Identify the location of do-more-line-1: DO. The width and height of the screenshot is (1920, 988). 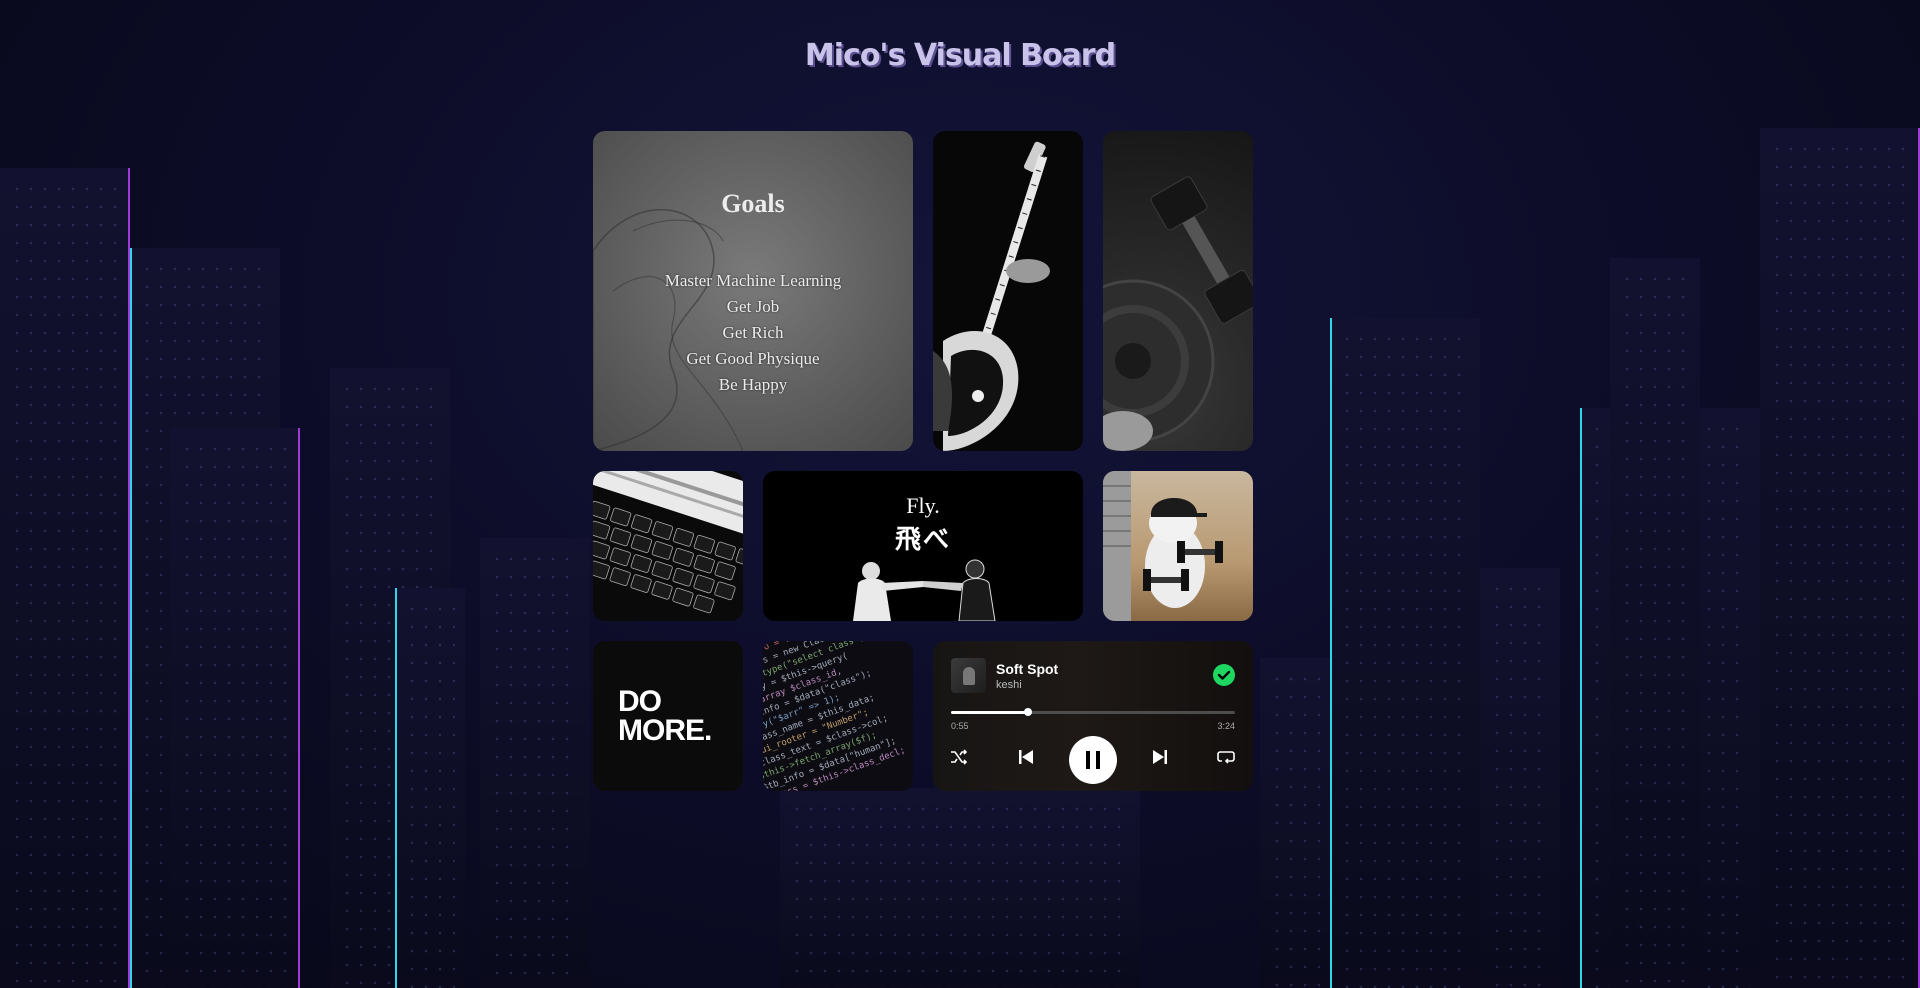
(640, 701).